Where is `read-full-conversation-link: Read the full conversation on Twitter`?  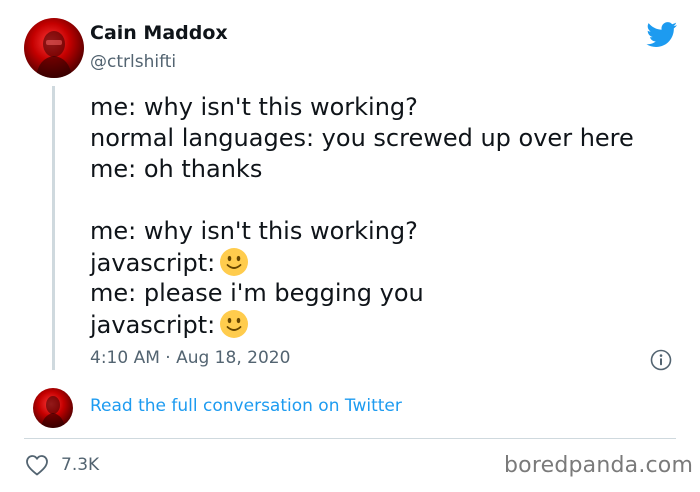
read-full-conversation-link: Read the full conversation on Twitter is located at coordinates (246, 406).